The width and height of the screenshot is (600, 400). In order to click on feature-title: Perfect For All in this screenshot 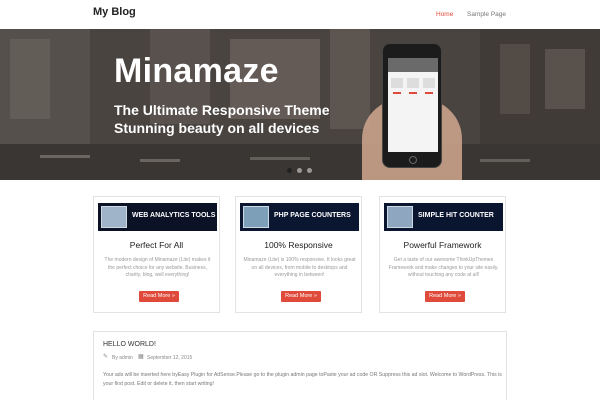, I will do `click(156, 245)`.